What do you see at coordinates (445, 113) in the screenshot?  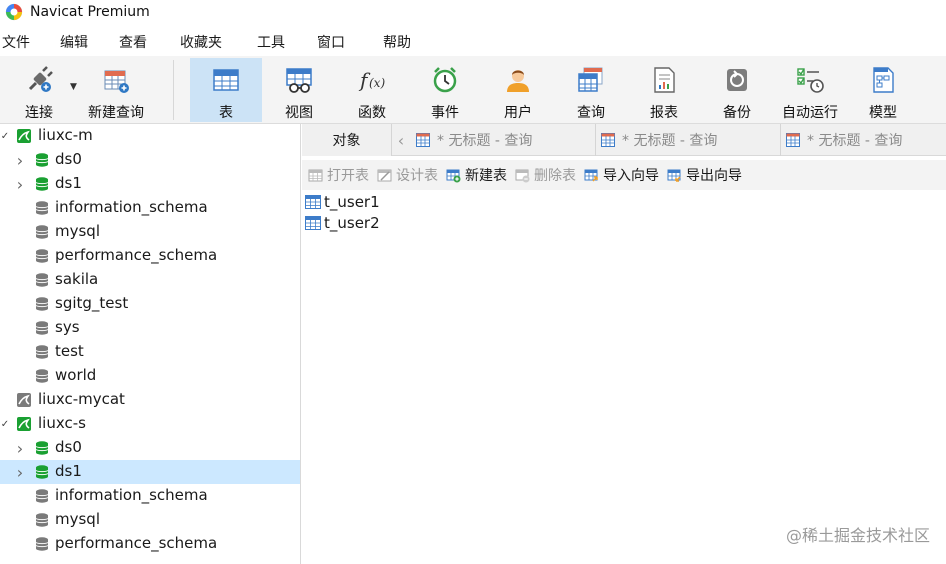 I see `event-label: 事件` at bounding box center [445, 113].